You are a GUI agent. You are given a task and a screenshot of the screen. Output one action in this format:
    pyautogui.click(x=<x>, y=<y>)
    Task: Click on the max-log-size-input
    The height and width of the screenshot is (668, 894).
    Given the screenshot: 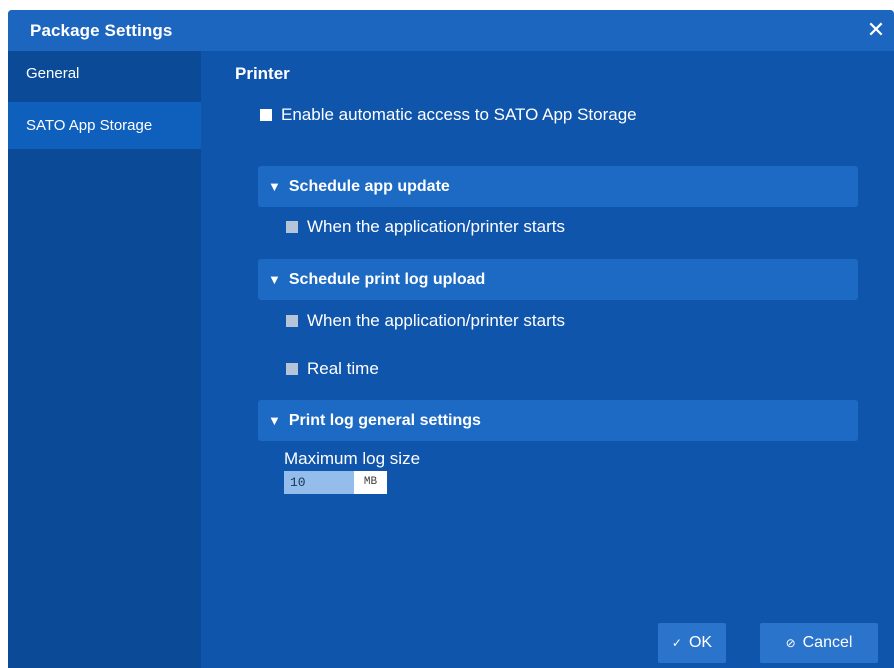 What is the action you would take?
    pyautogui.click(x=319, y=482)
    